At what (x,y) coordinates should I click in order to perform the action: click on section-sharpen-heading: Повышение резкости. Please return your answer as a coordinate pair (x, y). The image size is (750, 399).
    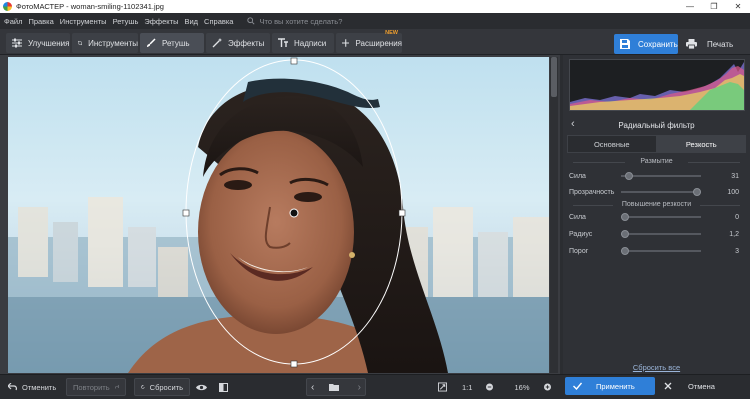
    Looking at the image, I should click on (656, 204).